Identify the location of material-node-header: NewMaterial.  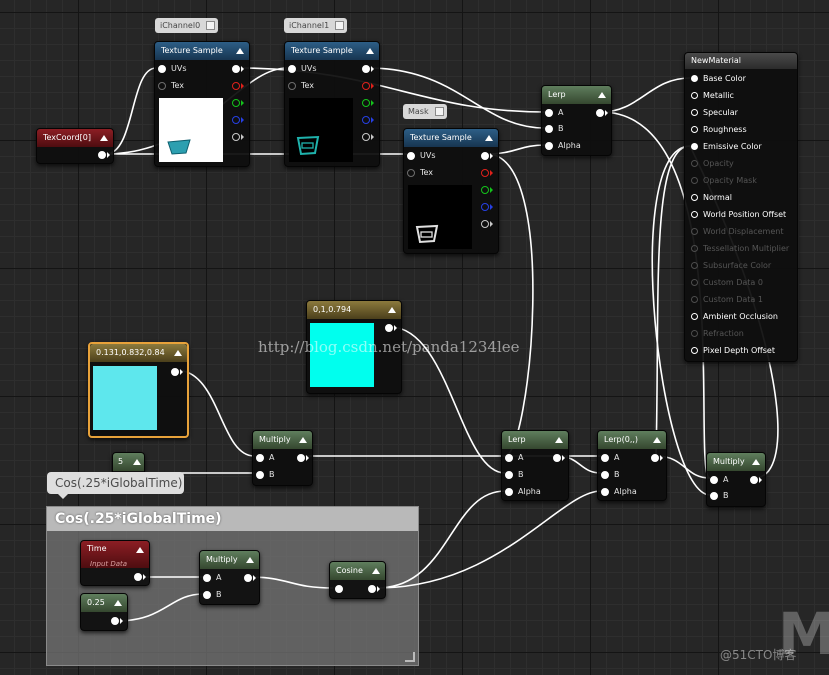
(741, 61).